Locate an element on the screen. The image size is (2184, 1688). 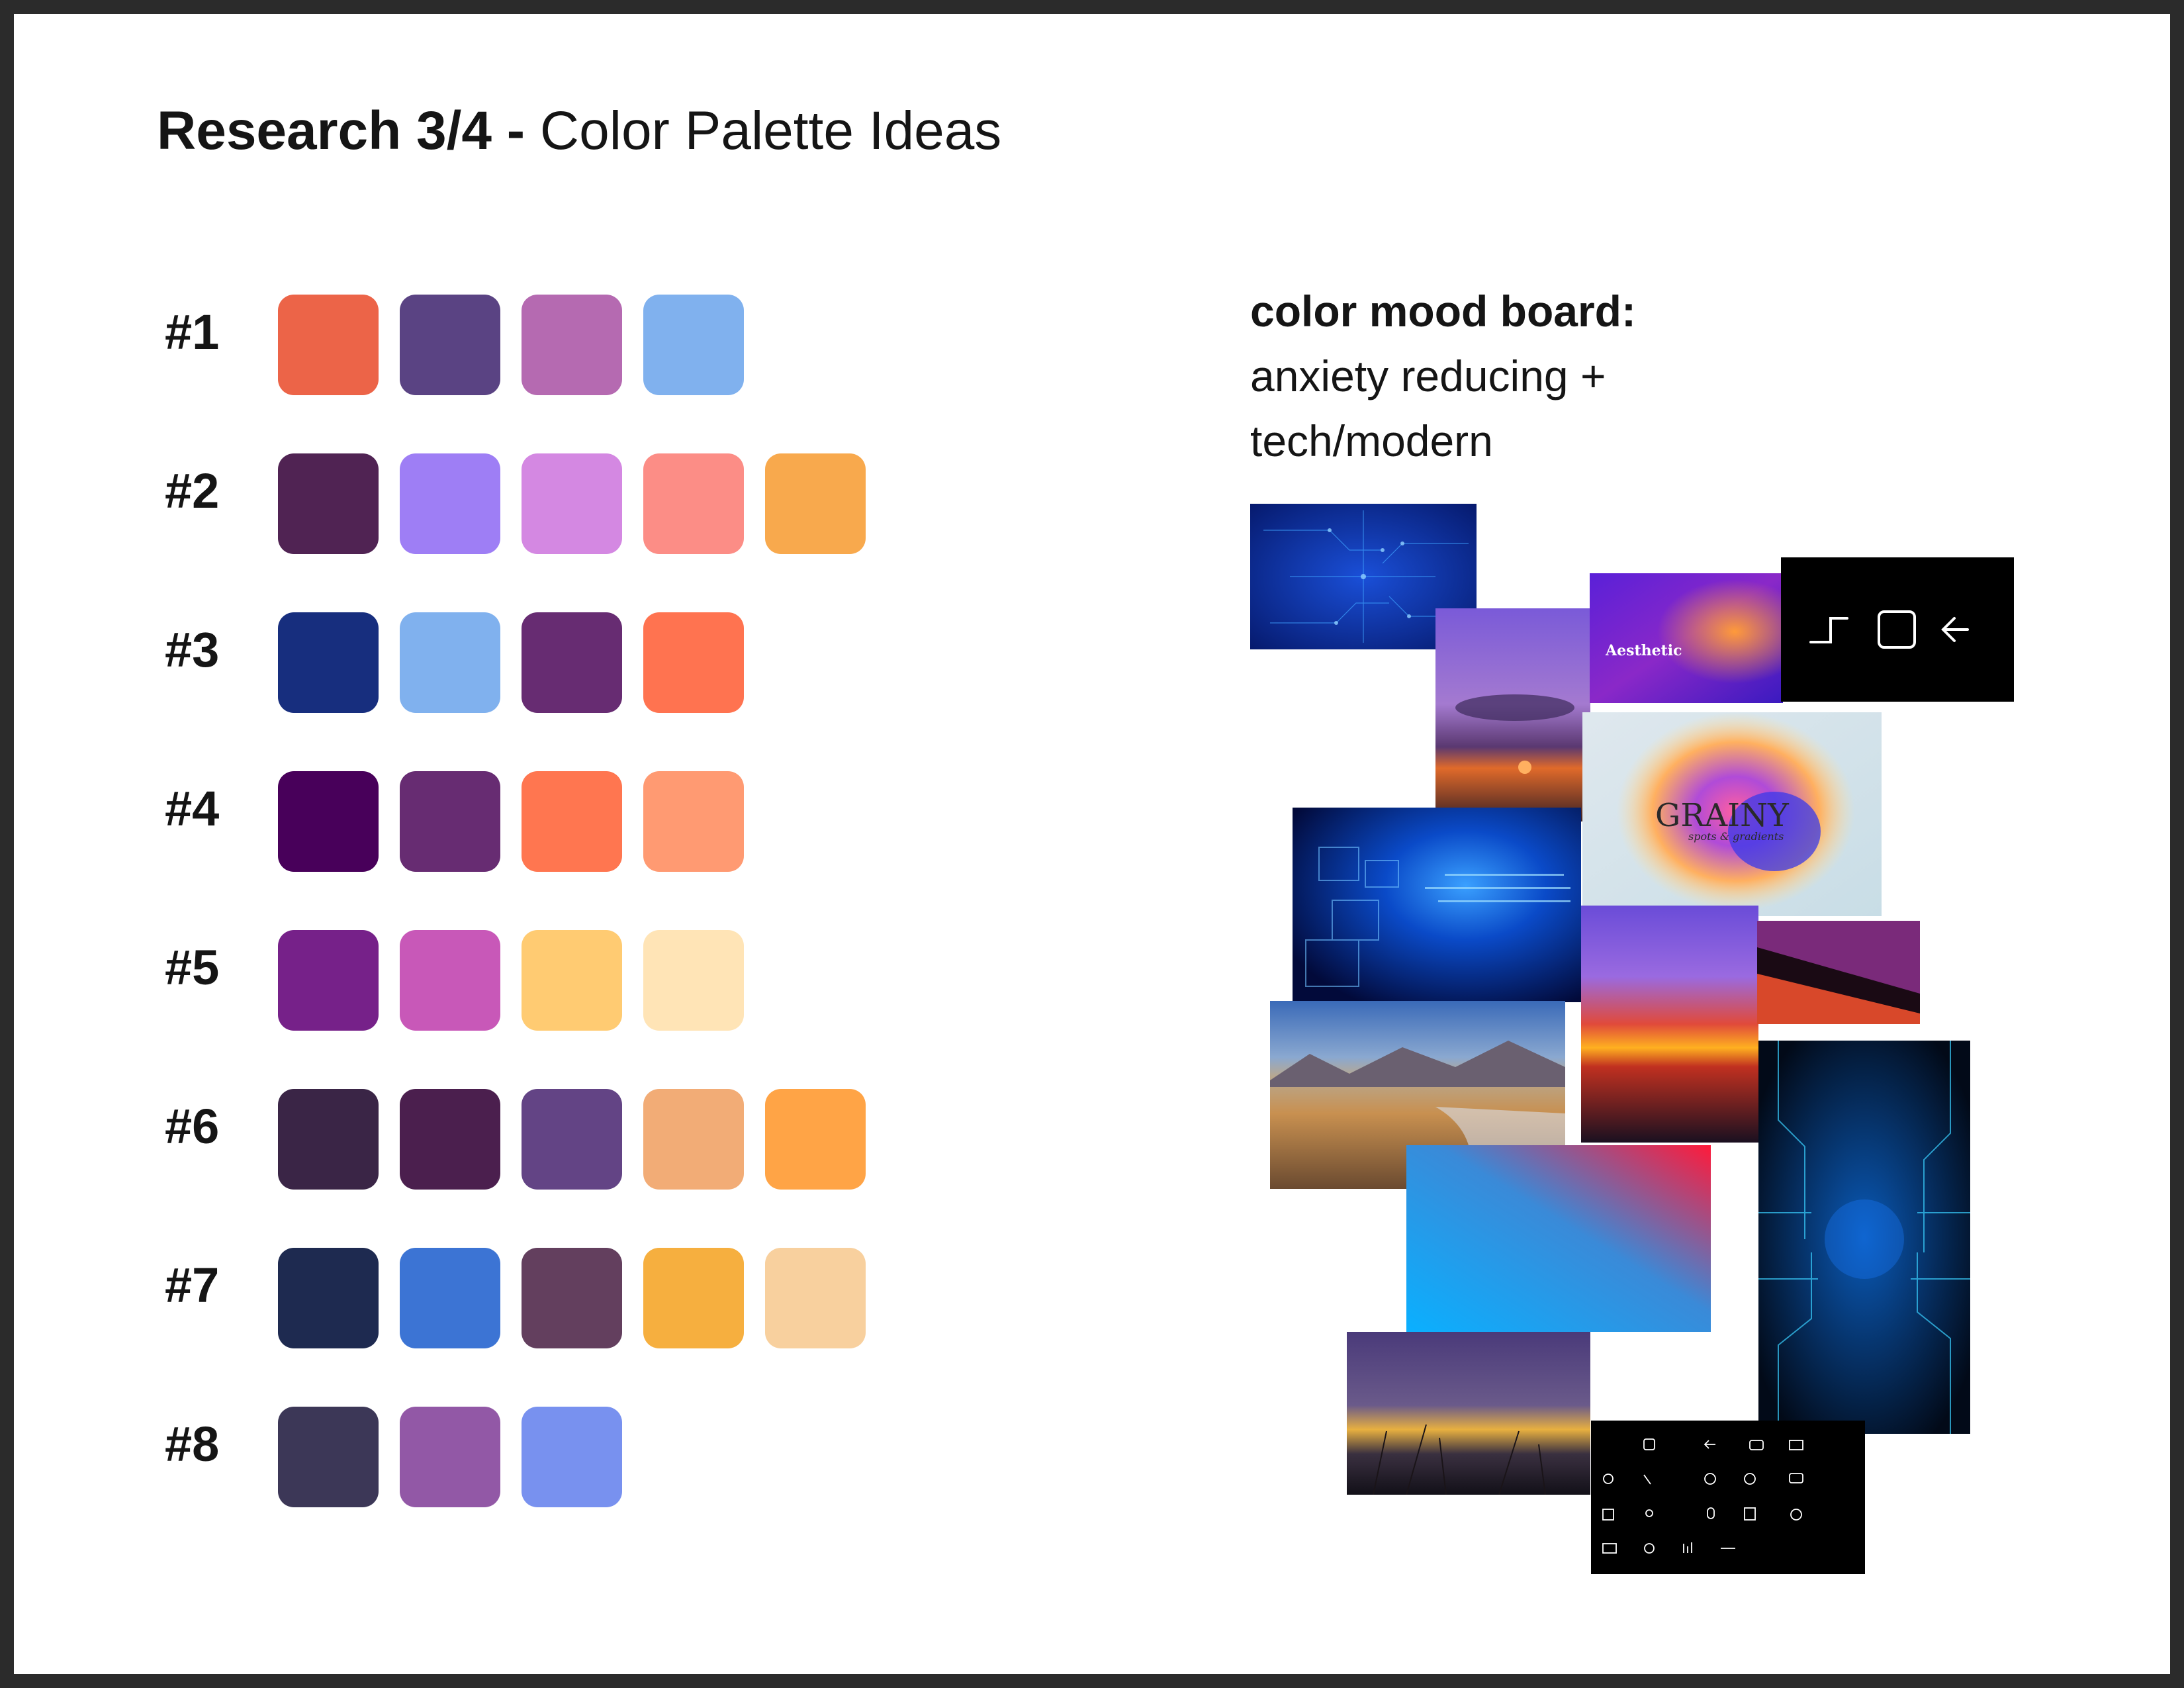
mood-image-geometric-bands is located at coordinates (1838, 972).